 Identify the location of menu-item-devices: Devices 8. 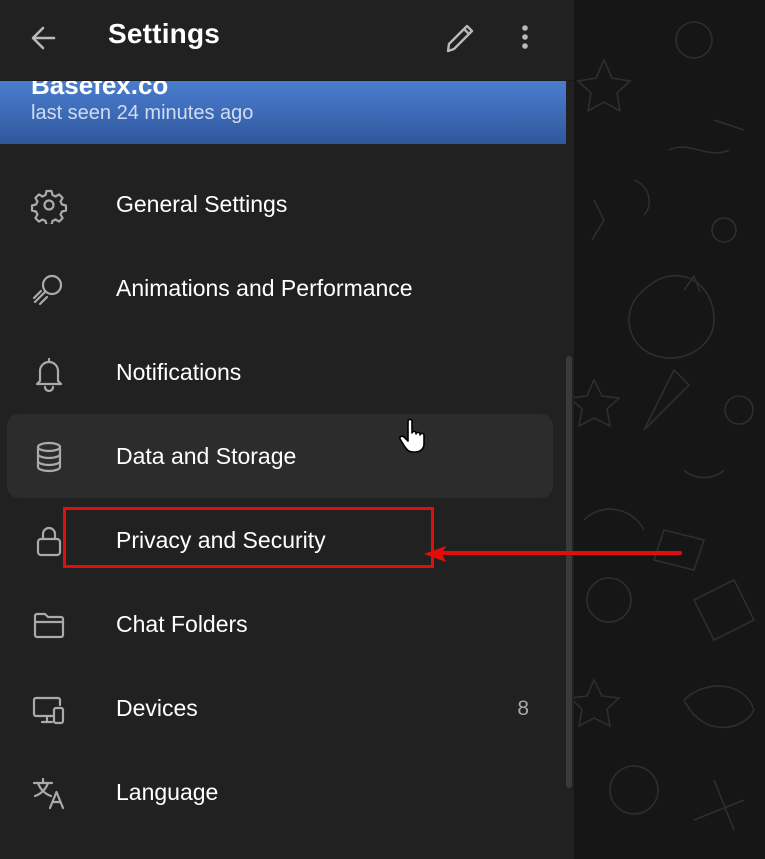
(283, 708).